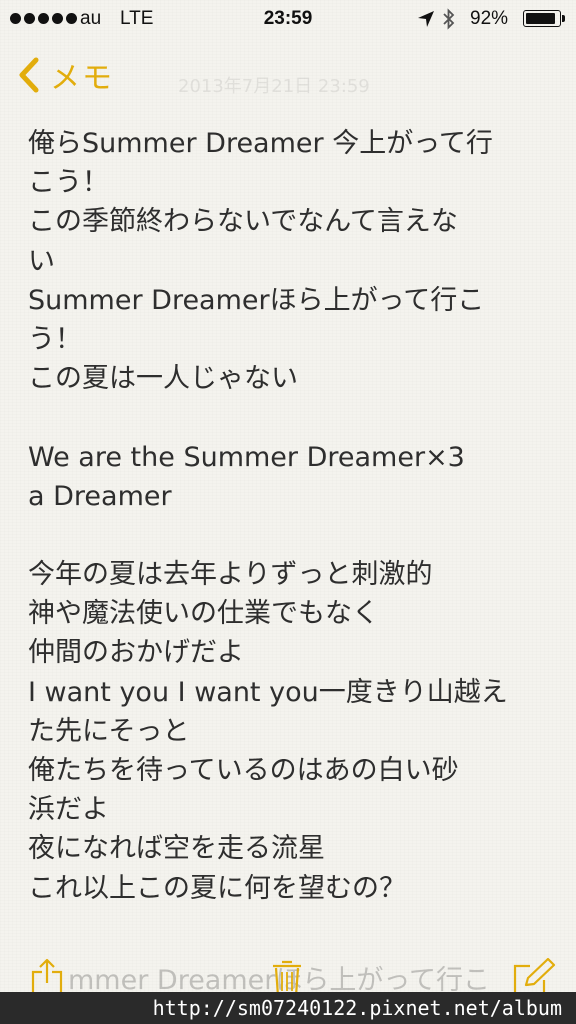  Describe the element at coordinates (136, 653) in the screenshot. I see `note-line: 仲間のおかげだよ` at that location.